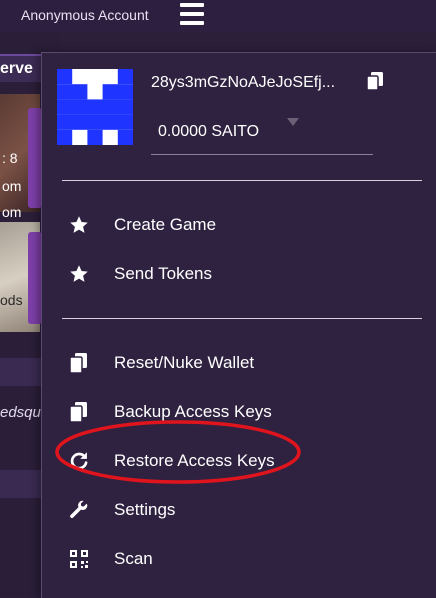  I want to click on wrench-icon, so click(79, 509).